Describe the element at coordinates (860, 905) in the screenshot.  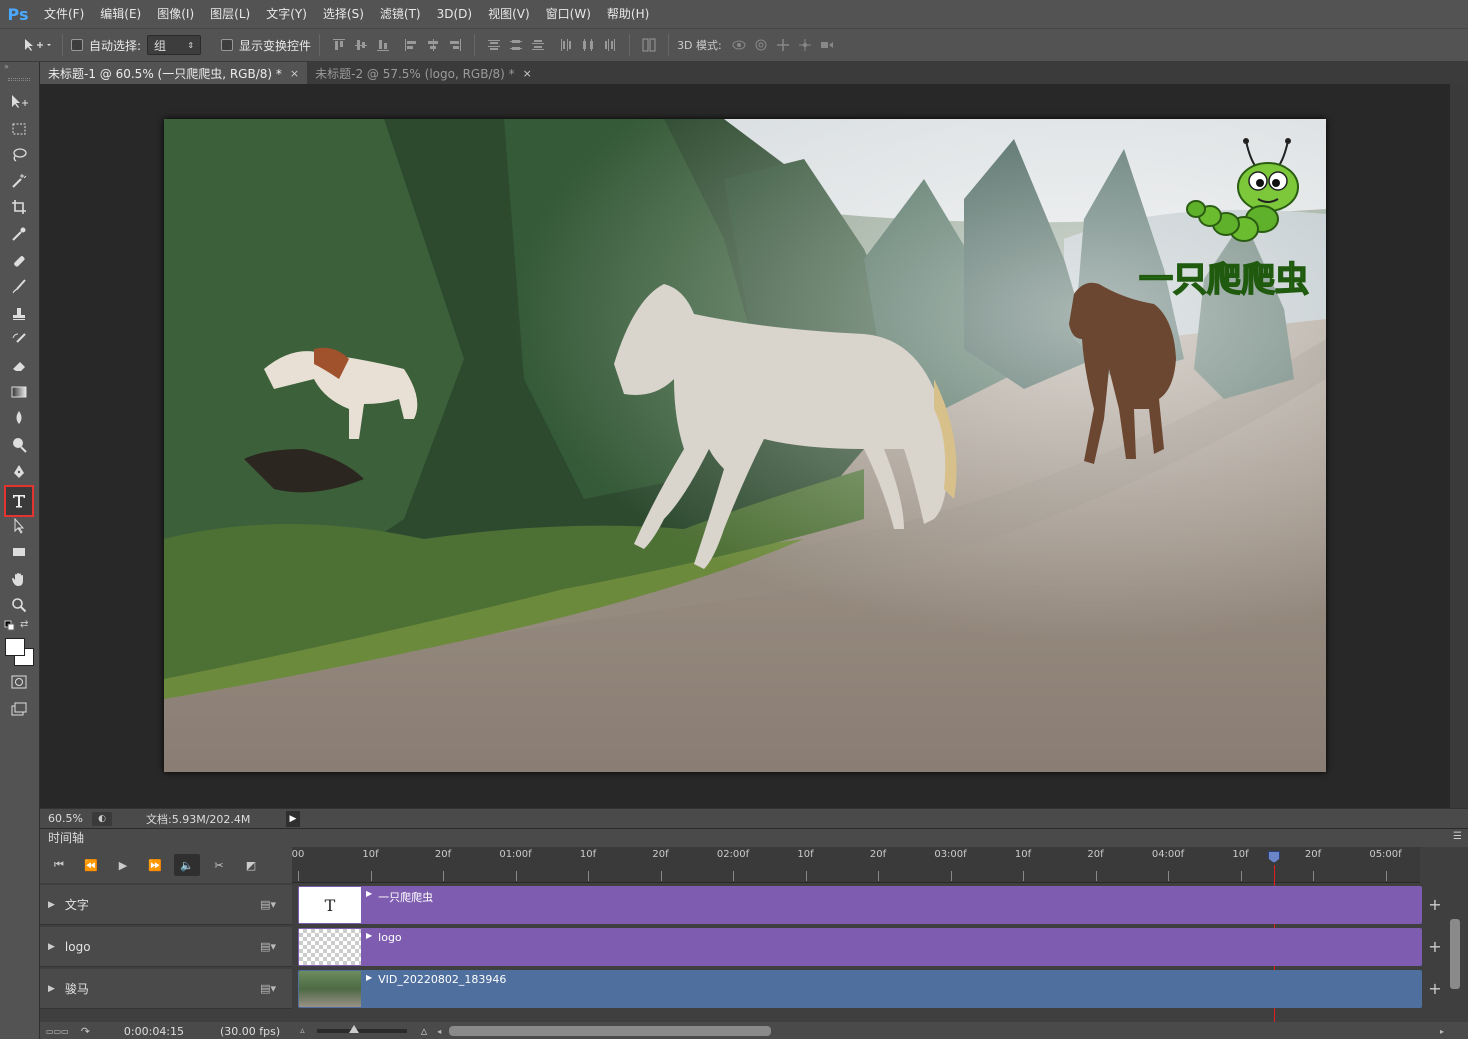
I see `clip-text: T ▶ 一只爬爬虫` at that location.